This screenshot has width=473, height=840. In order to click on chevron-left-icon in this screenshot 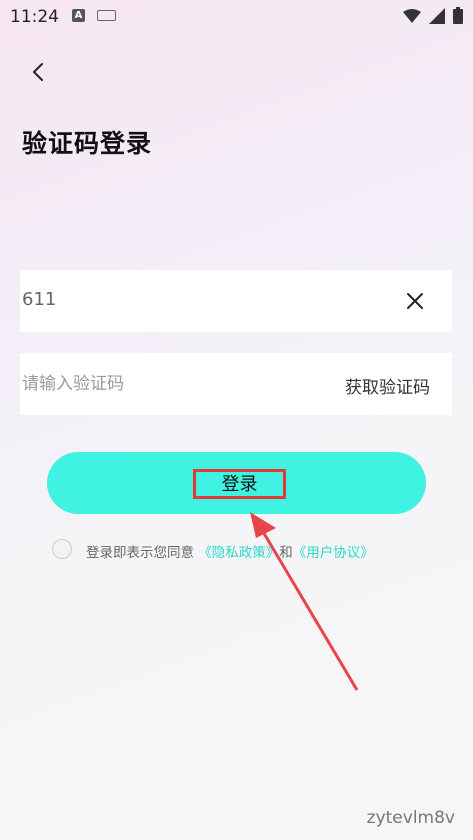, I will do `click(38, 72)`.